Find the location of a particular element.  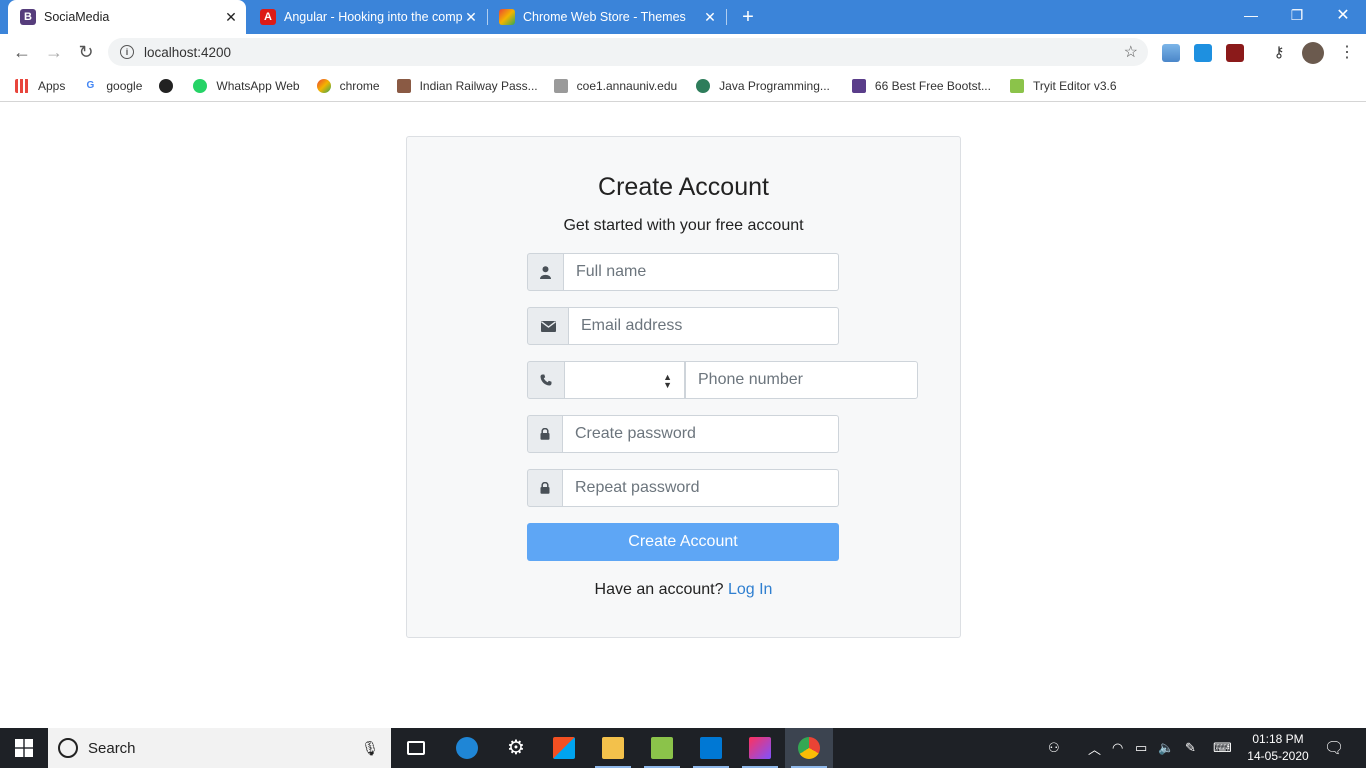

keyboard-icon: ⌨ is located at coordinates (1222, 748).